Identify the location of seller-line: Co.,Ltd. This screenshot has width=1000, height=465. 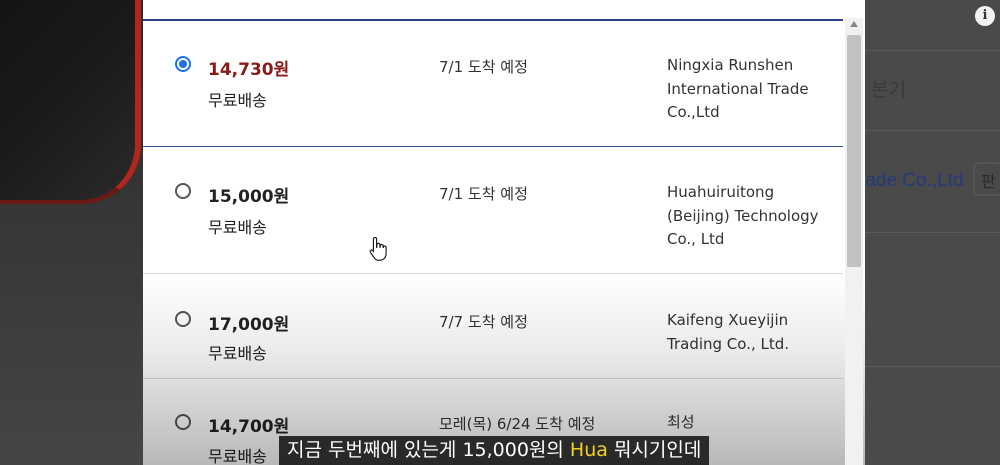
(693, 112).